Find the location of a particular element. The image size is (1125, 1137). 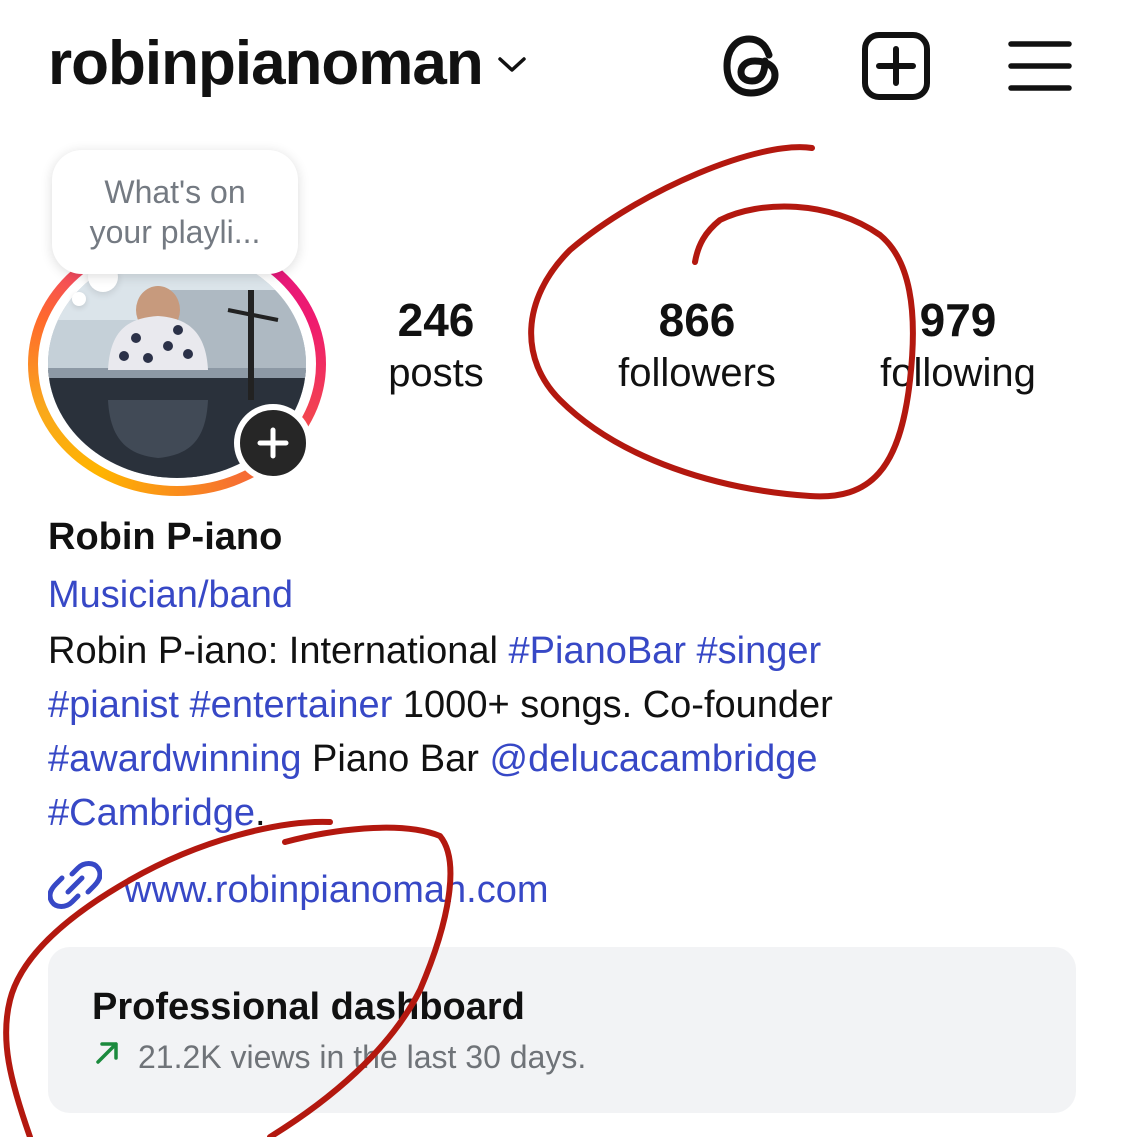

create-post-icon is located at coordinates (896, 66).